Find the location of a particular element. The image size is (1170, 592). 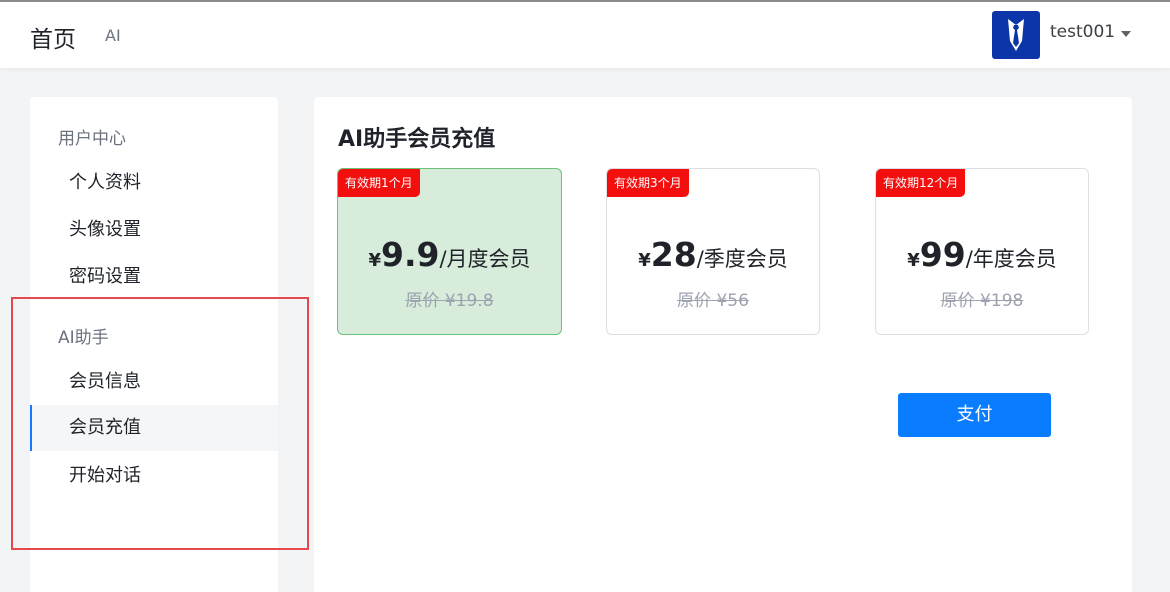

sidebar-item-profile: 个人资料 is located at coordinates (154, 183).